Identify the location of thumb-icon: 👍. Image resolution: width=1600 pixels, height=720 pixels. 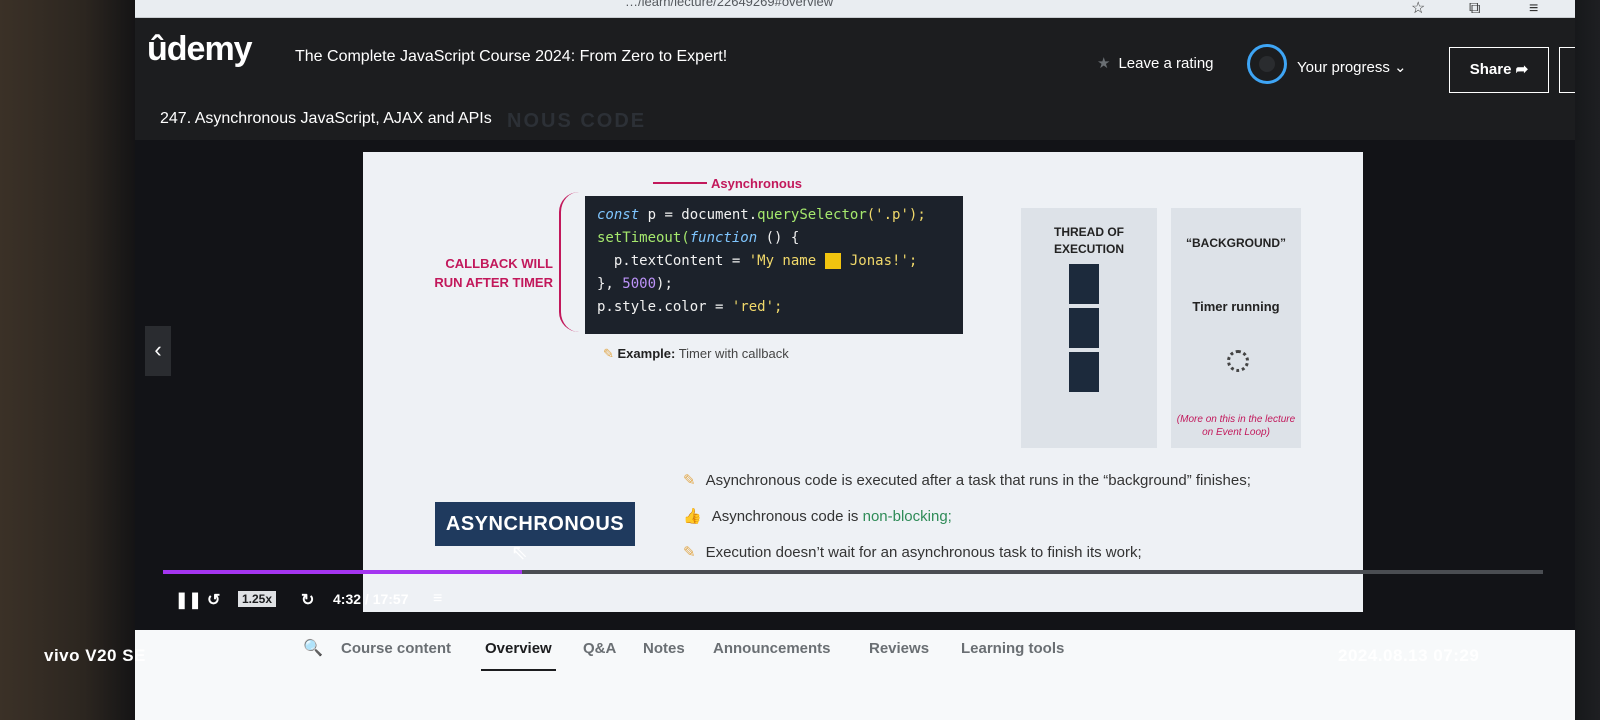
(692, 516).